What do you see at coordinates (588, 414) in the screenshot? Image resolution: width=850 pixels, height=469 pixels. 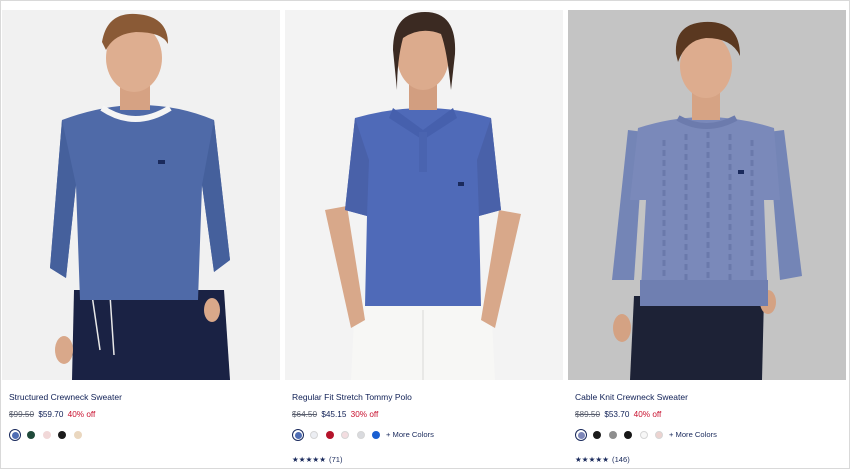 I see `original-price: $89.50` at bounding box center [588, 414].